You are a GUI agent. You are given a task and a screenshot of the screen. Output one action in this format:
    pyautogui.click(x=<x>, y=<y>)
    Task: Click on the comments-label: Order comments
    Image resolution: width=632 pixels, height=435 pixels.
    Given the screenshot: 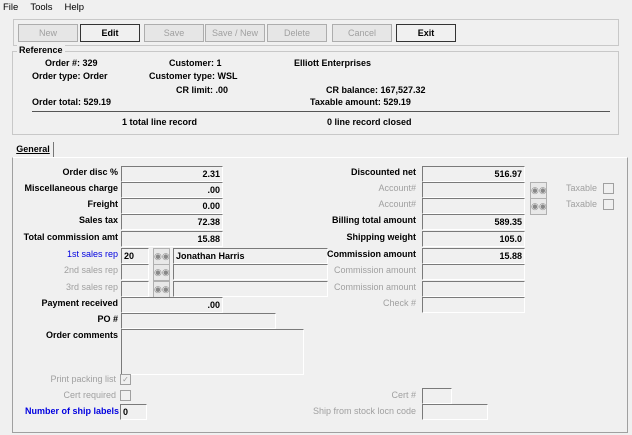 What is the action you would take?
    pyautogui.click(x=81, y=335)
    